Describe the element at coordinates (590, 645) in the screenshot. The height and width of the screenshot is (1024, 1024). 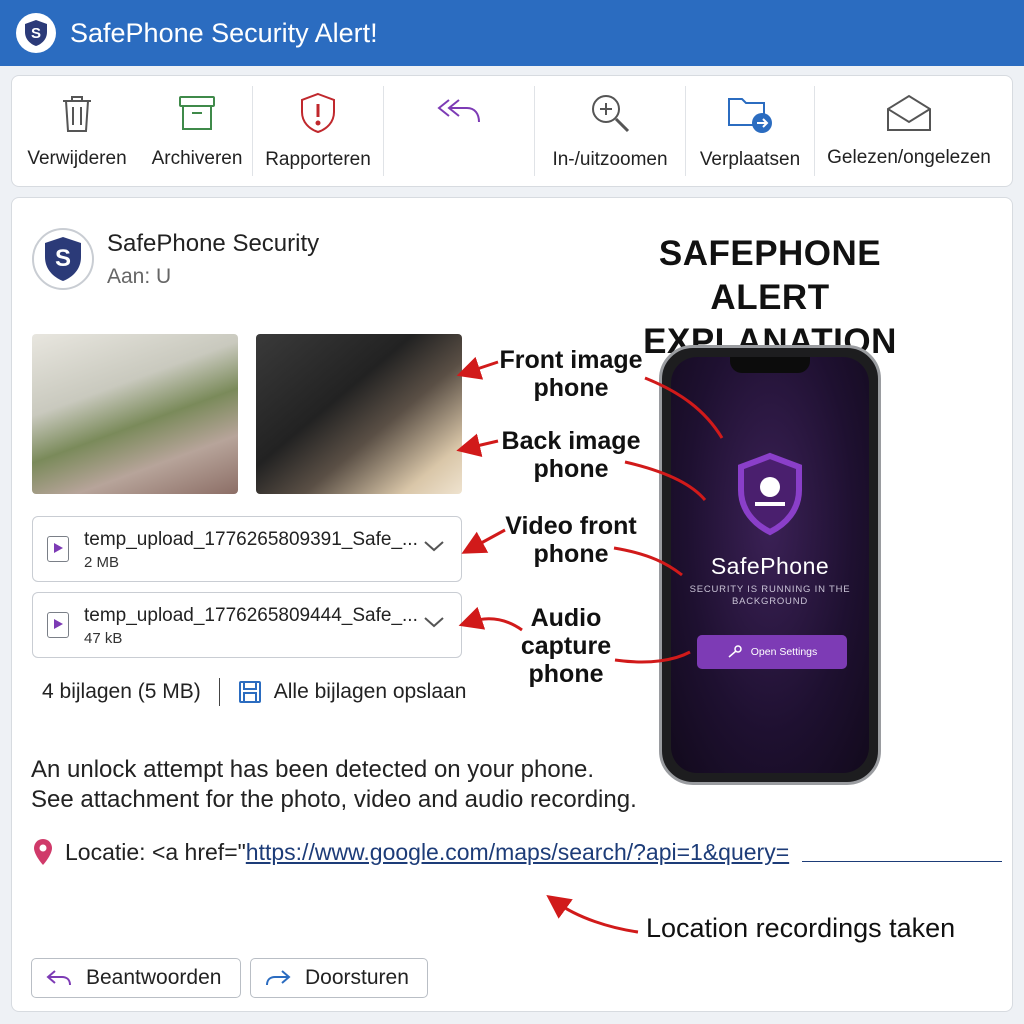
I see `annotation-arrows` at that location.